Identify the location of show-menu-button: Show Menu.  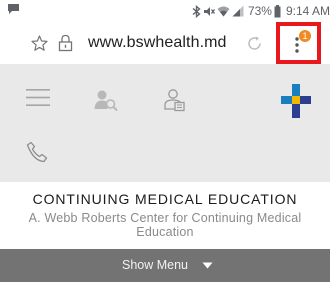
(165, 265).